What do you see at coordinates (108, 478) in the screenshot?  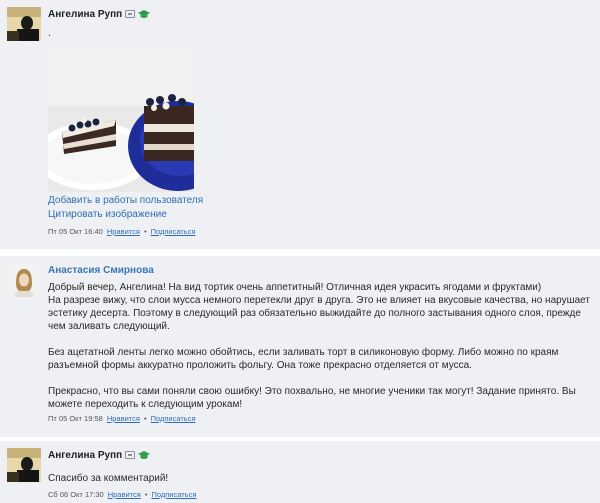 I see `post-text: Спасибо за комментарий!` at bounding box center [108, 478].